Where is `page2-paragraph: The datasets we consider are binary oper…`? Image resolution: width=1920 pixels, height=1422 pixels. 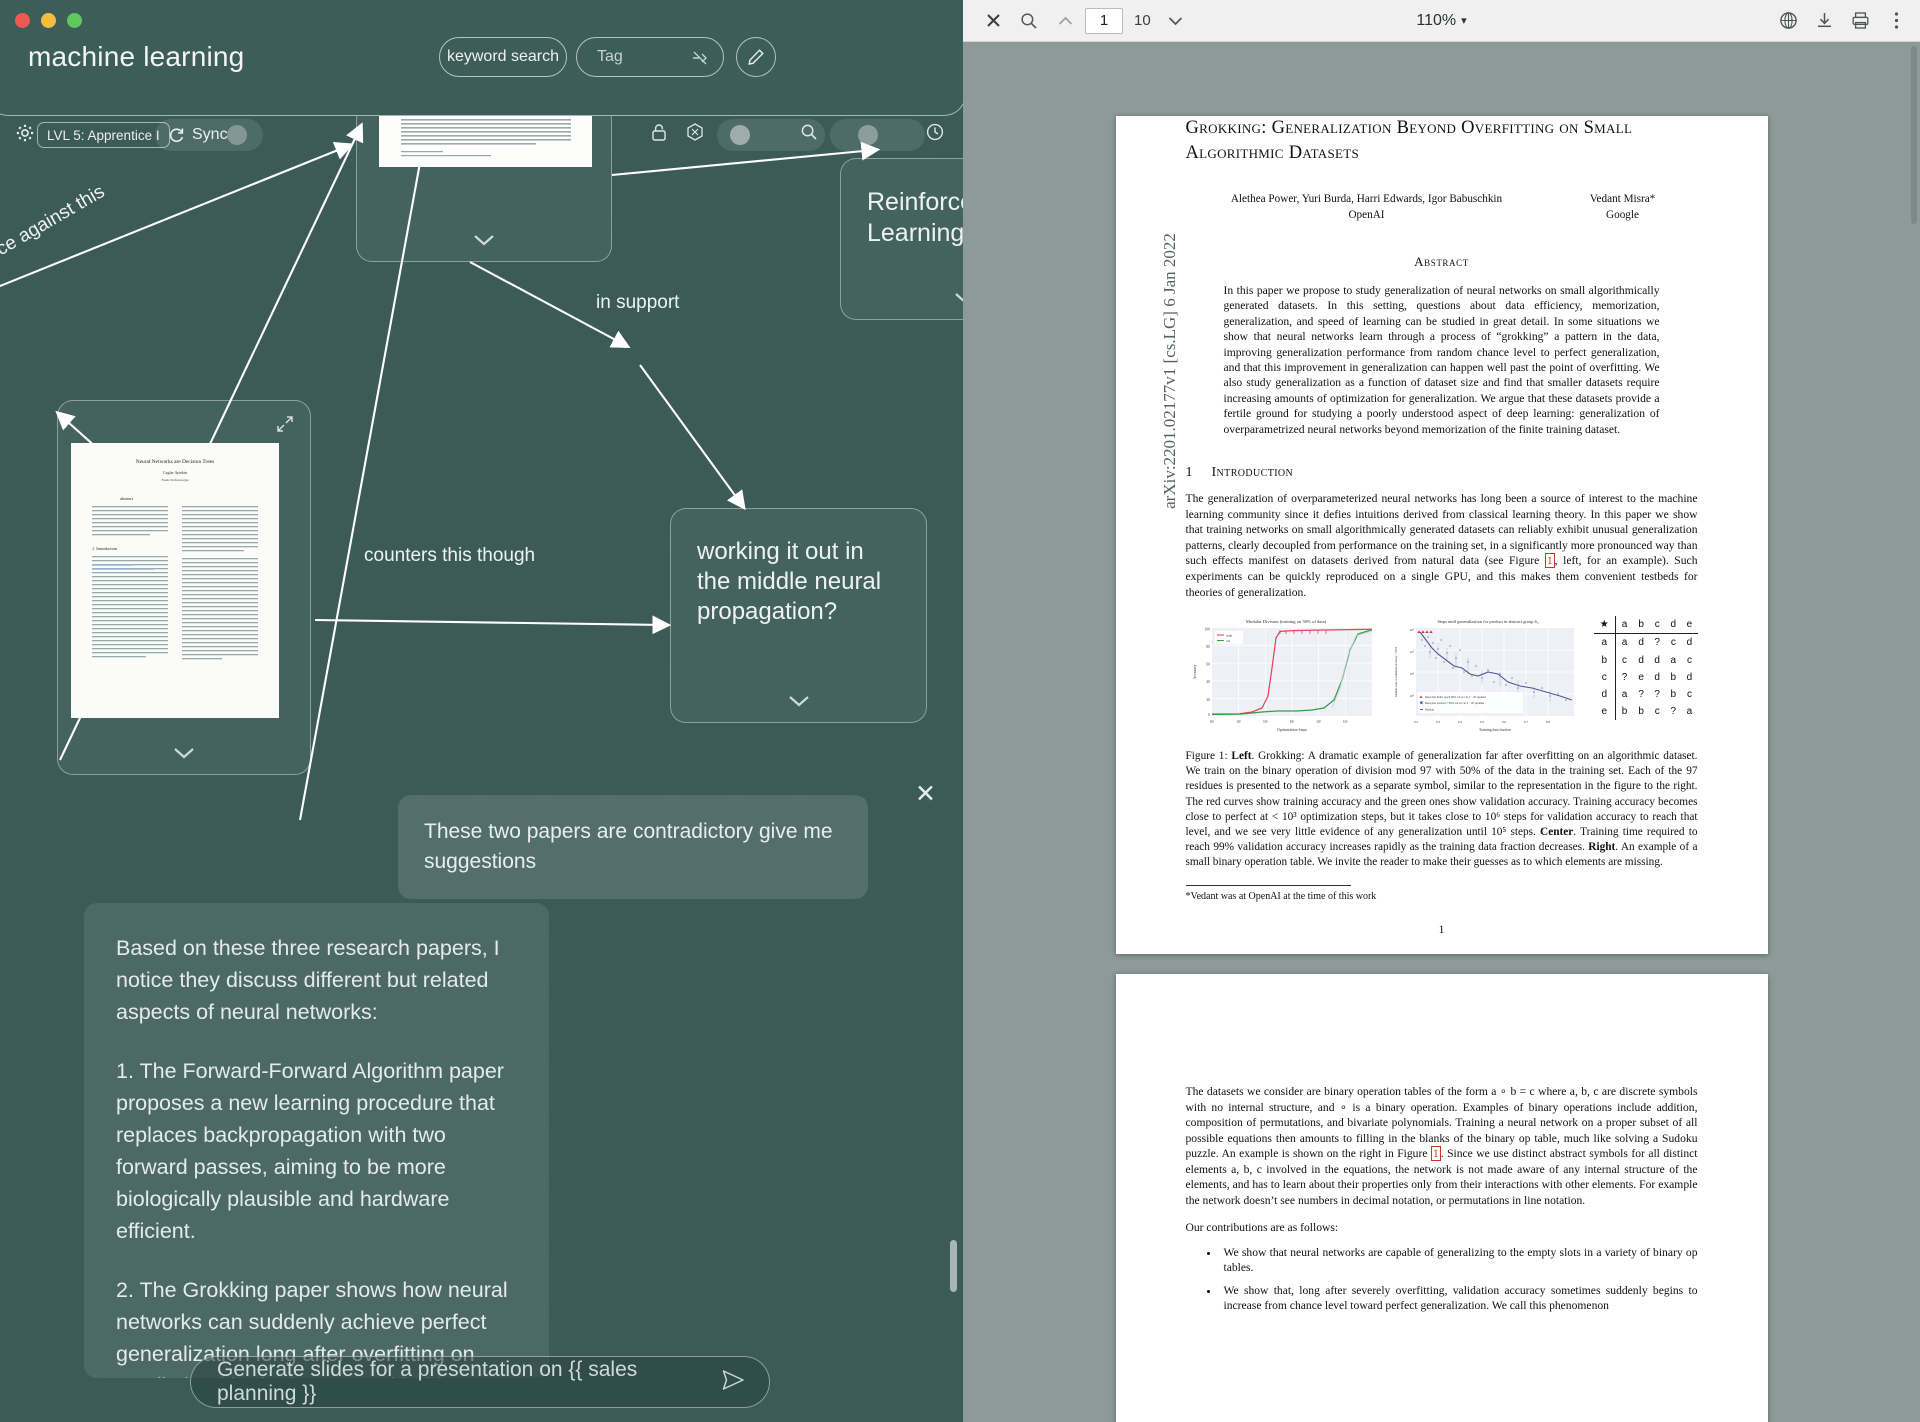
page2-paragraph: The datasets we consider are binary oper… is located at coordinates (1442, 1146).